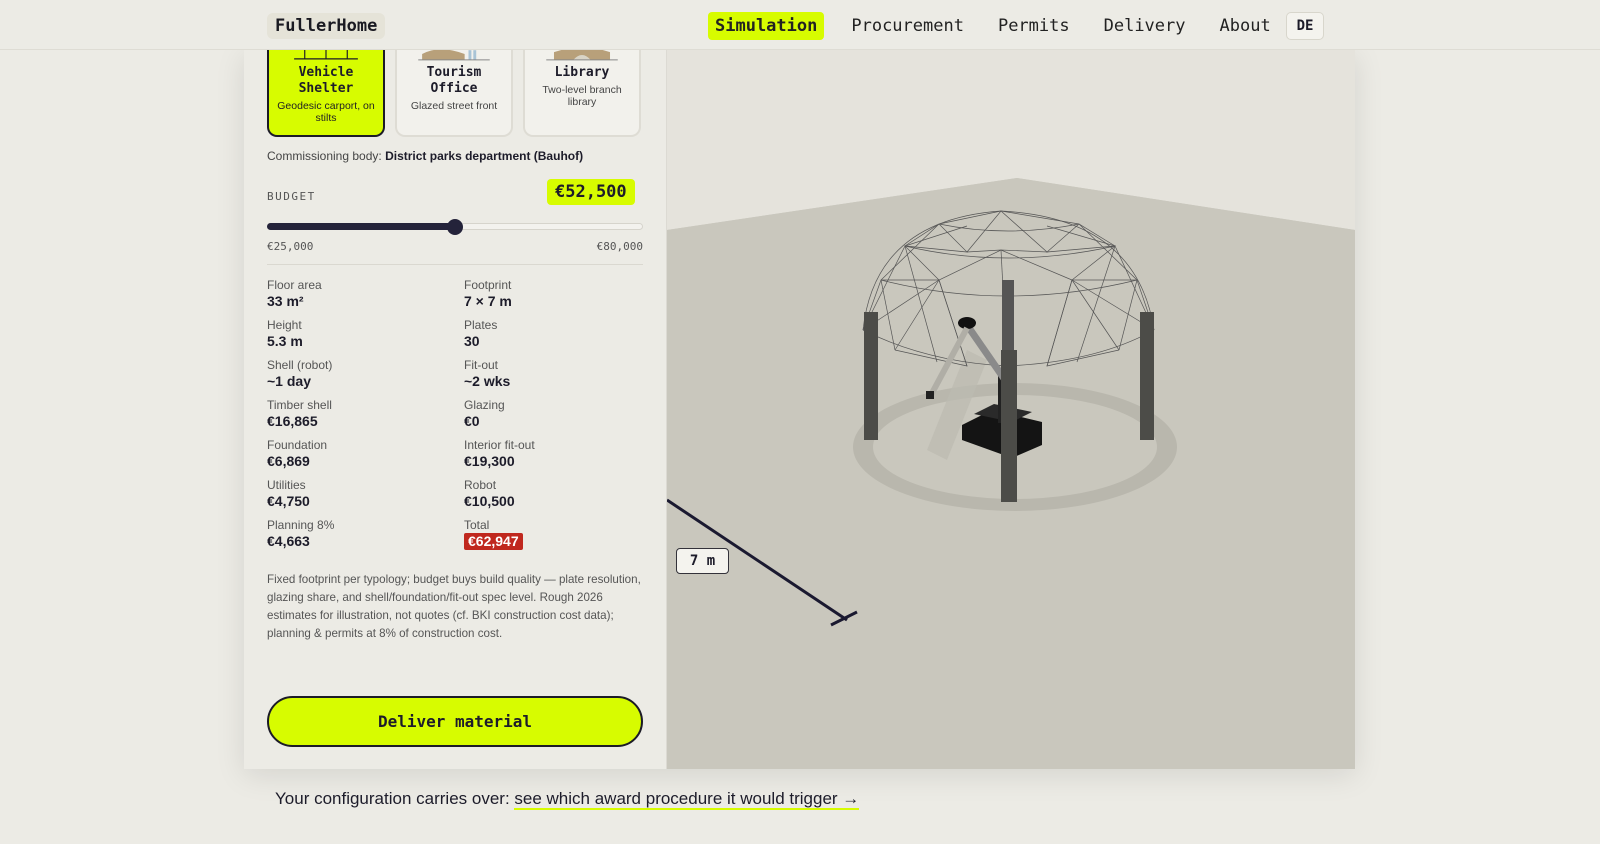 This screenshot has width=1600, height=844. What do you see at coordinates (493, 541) in the screenshot?
I see `total-badge: €62,947` at bounding box center [493, 541].